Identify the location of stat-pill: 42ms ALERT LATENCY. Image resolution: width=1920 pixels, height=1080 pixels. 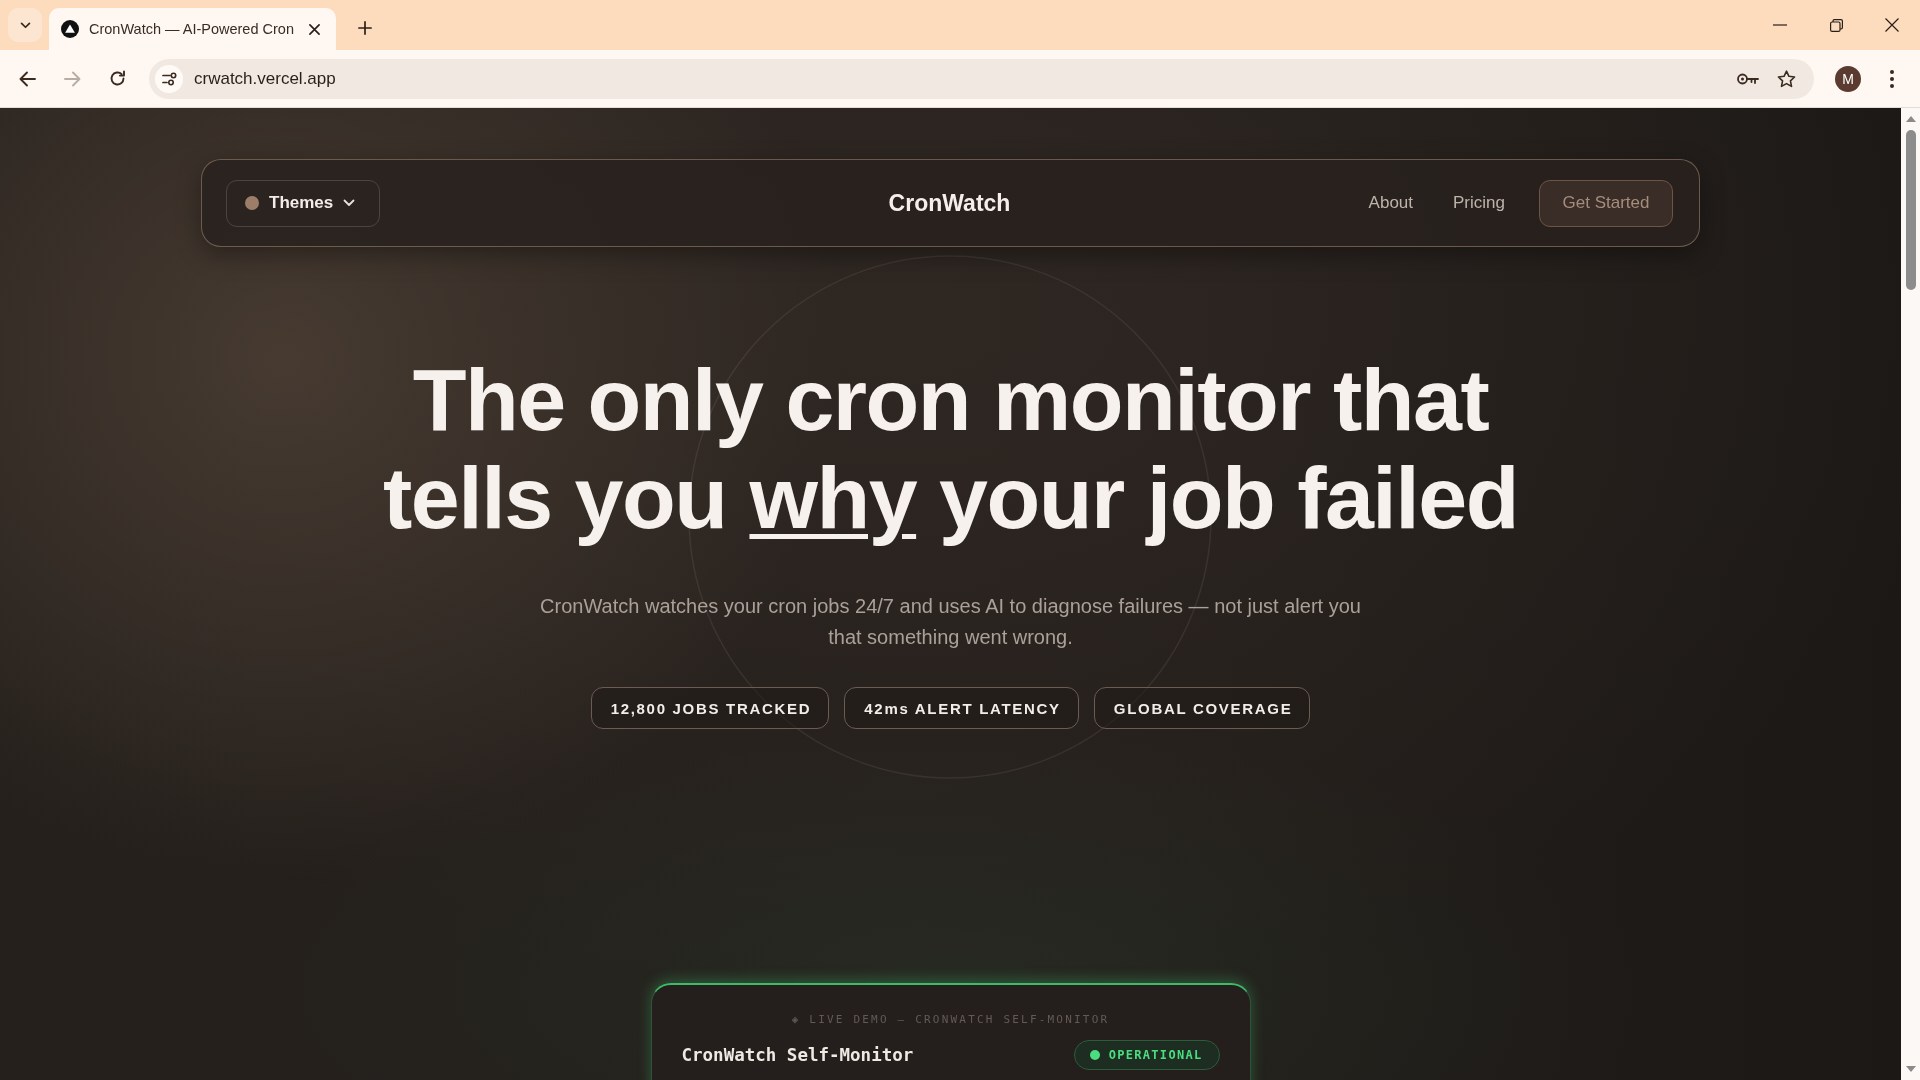
(961, 708).